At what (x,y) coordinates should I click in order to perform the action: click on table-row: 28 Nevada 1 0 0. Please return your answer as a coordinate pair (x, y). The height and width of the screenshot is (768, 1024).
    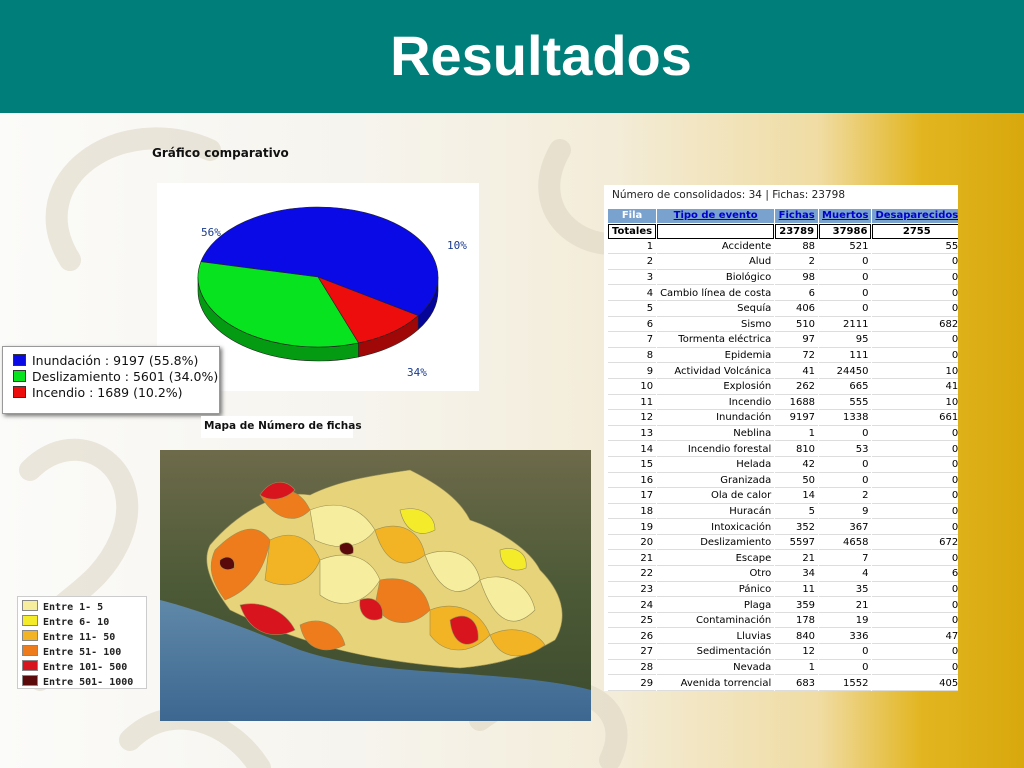
    Looking at the image, I should click on (783, 668).